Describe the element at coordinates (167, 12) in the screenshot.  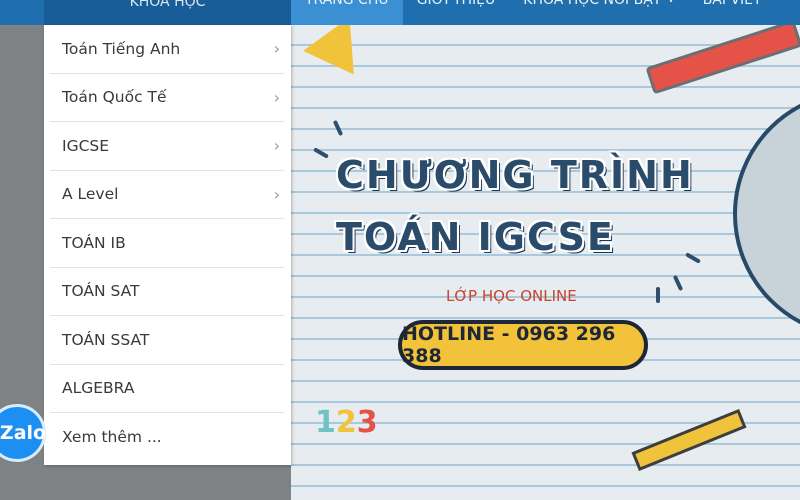
I see `category-menu-header: KHÓA HỌC` at that location.